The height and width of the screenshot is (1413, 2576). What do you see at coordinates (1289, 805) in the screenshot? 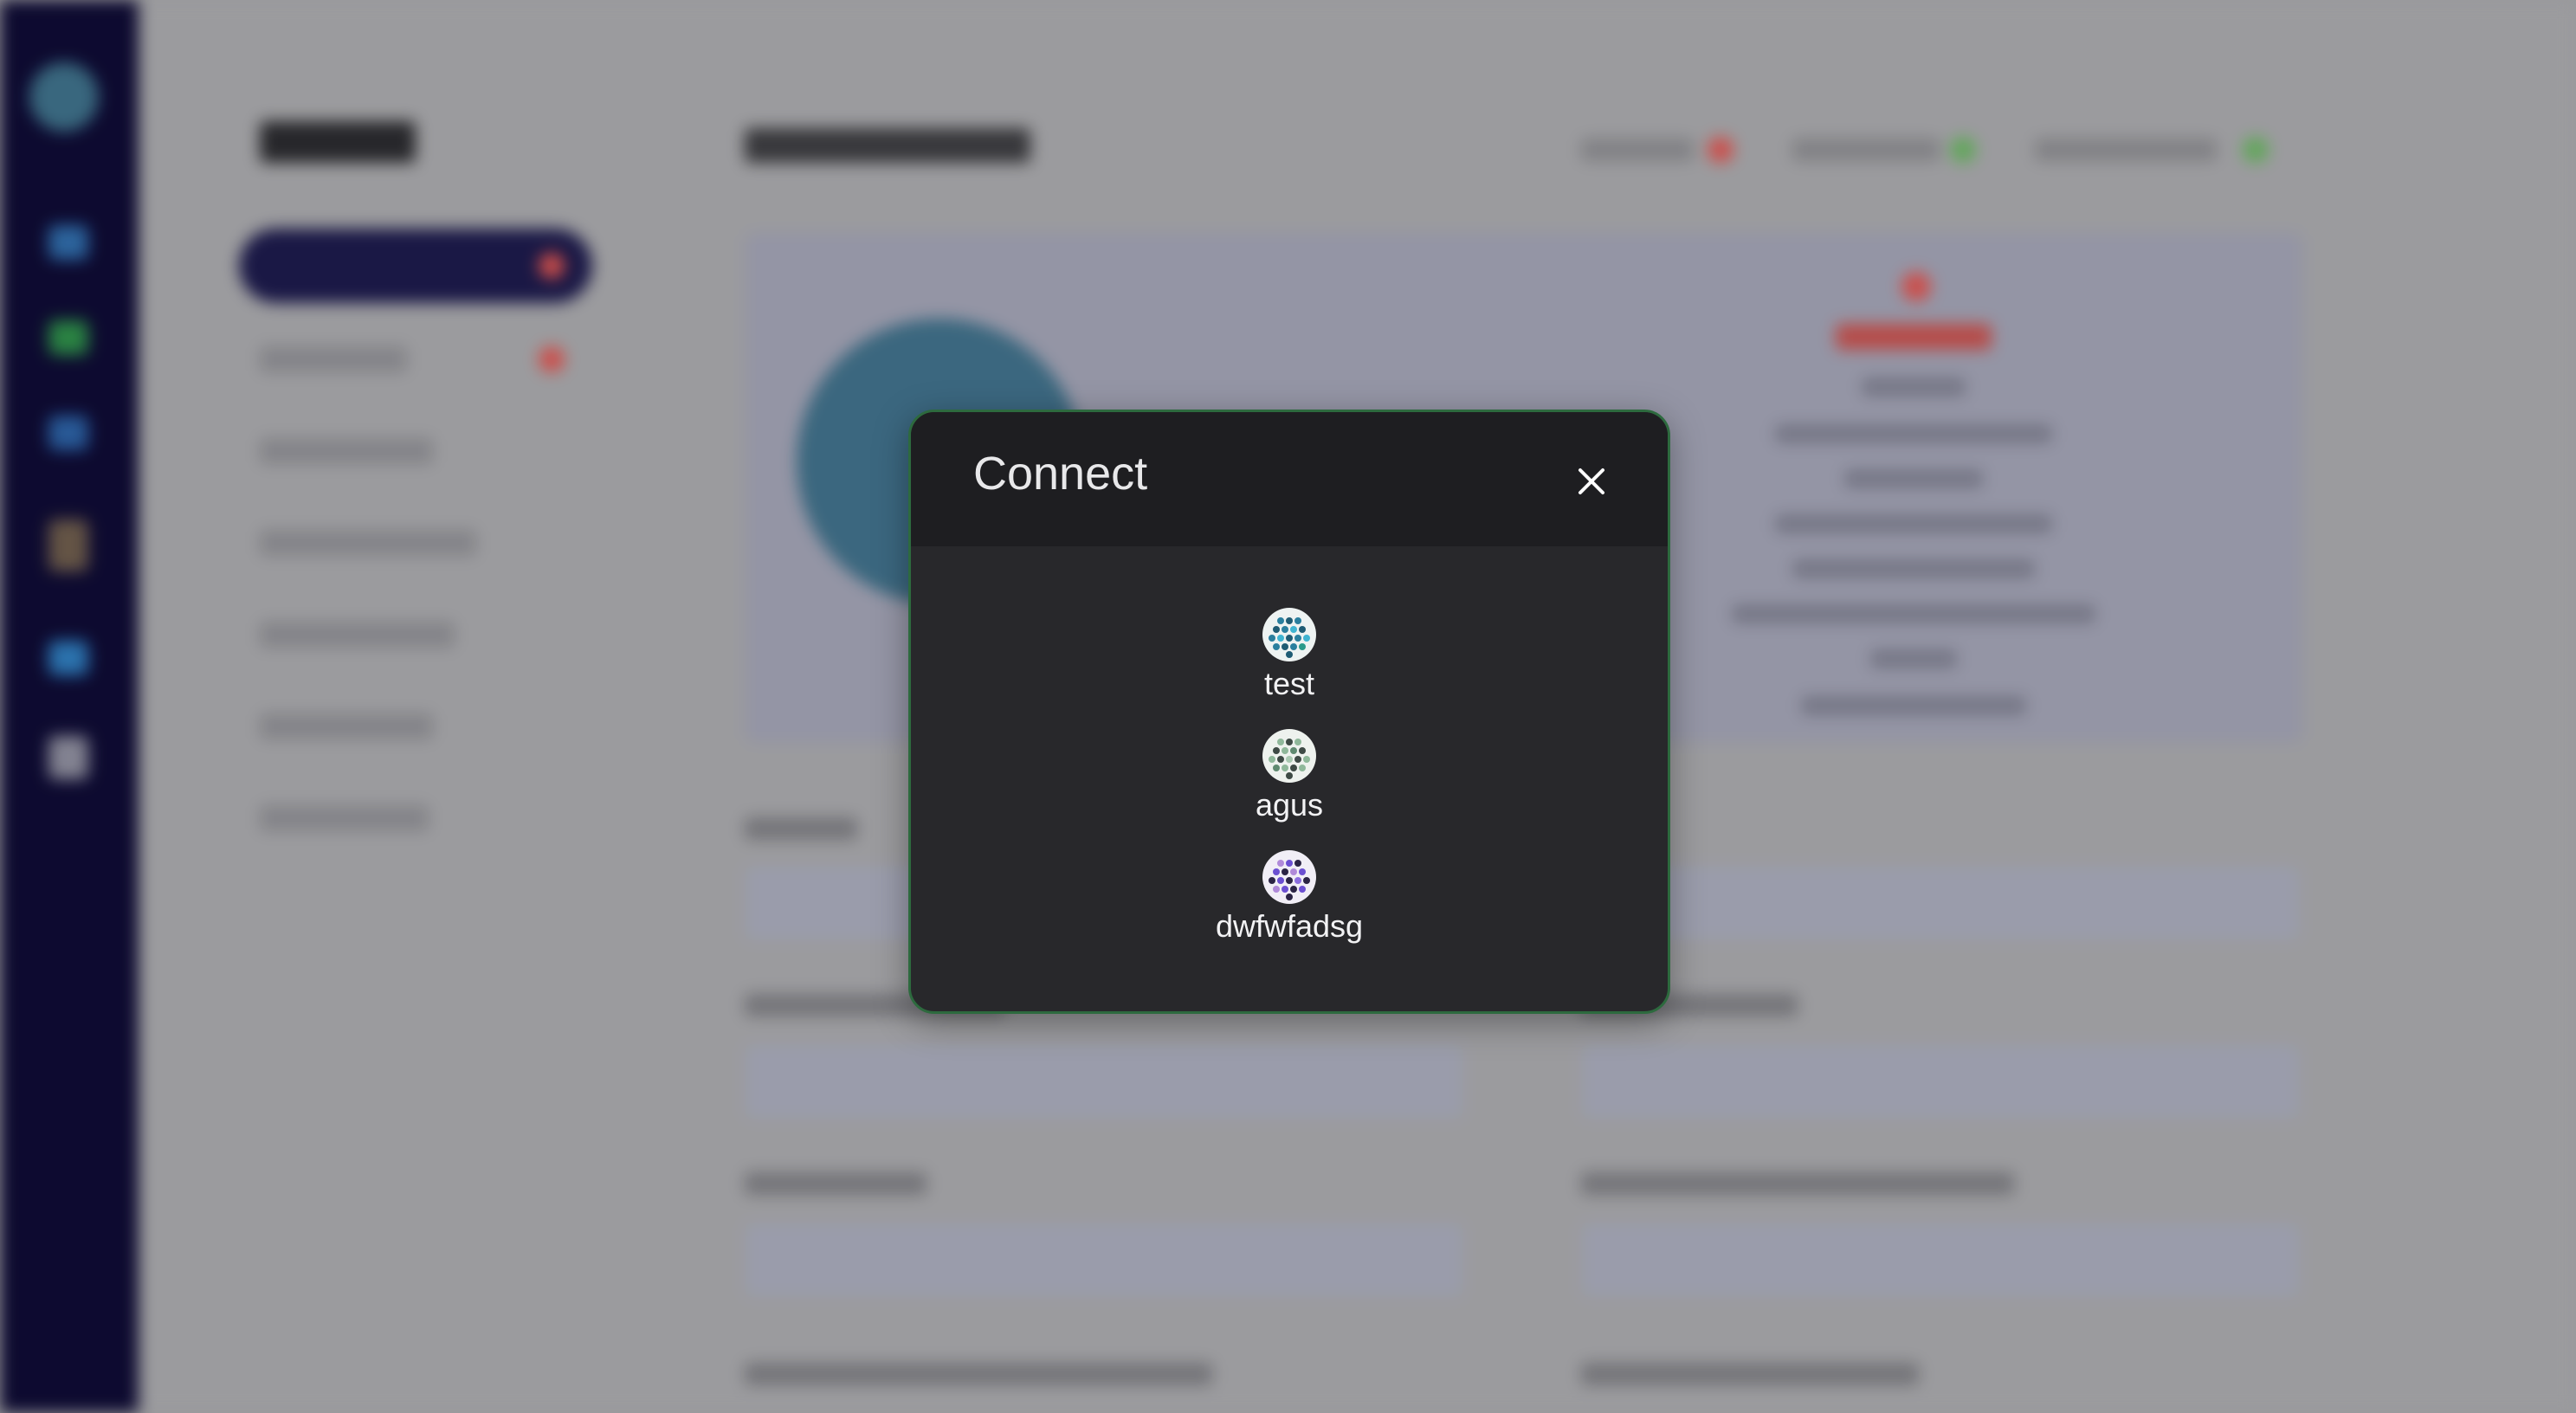
I see `account-name: agus` at bounding box center [1289, 805].